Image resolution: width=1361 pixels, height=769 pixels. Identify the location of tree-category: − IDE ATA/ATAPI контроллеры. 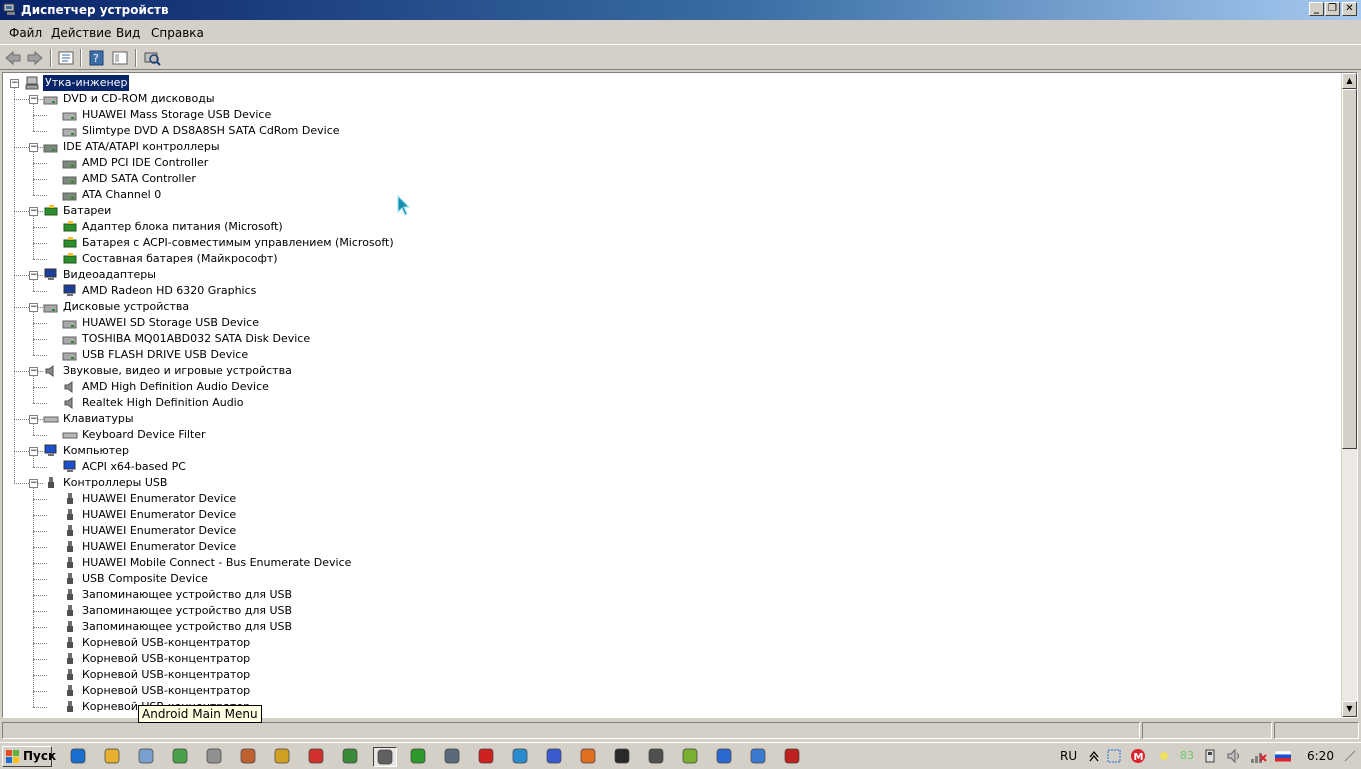
(253, 147).